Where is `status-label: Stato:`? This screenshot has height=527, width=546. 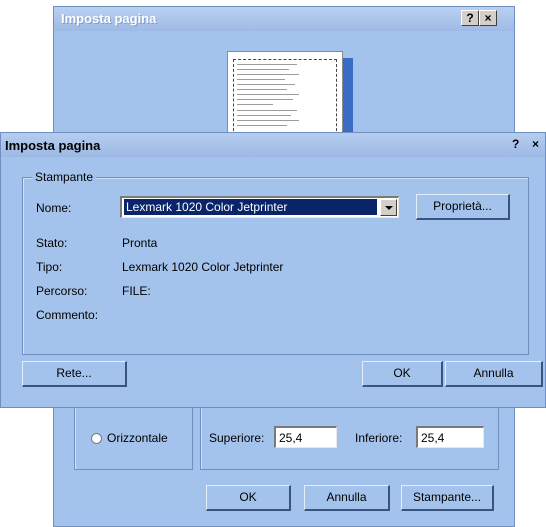 status-label: Stato: is located at coordinates (52, 243).